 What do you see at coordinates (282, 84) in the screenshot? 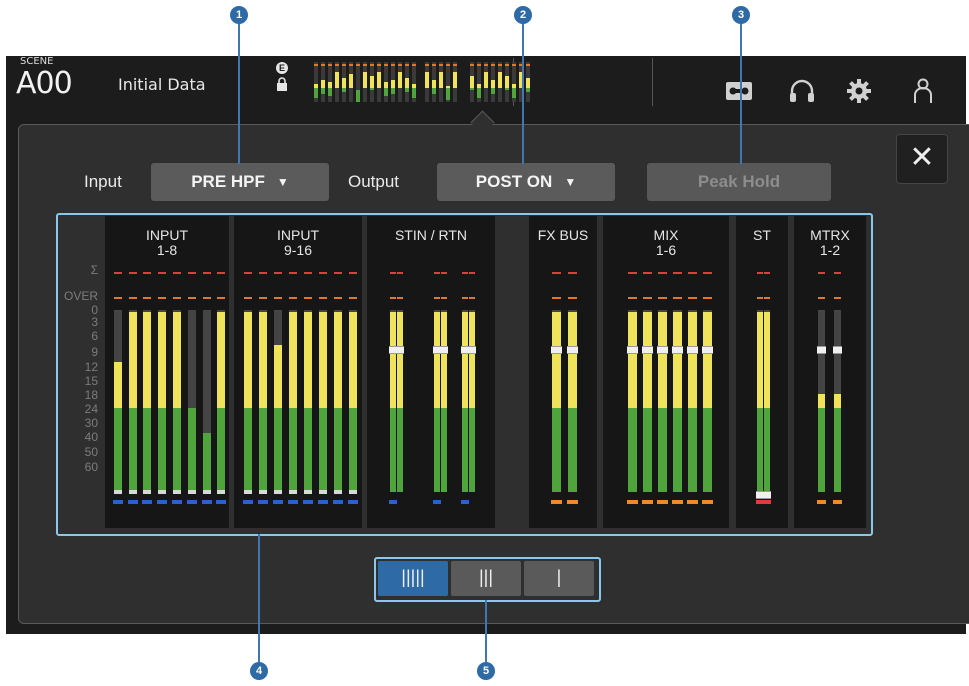
I see `lock-icon` at bounding box center [282, 84].